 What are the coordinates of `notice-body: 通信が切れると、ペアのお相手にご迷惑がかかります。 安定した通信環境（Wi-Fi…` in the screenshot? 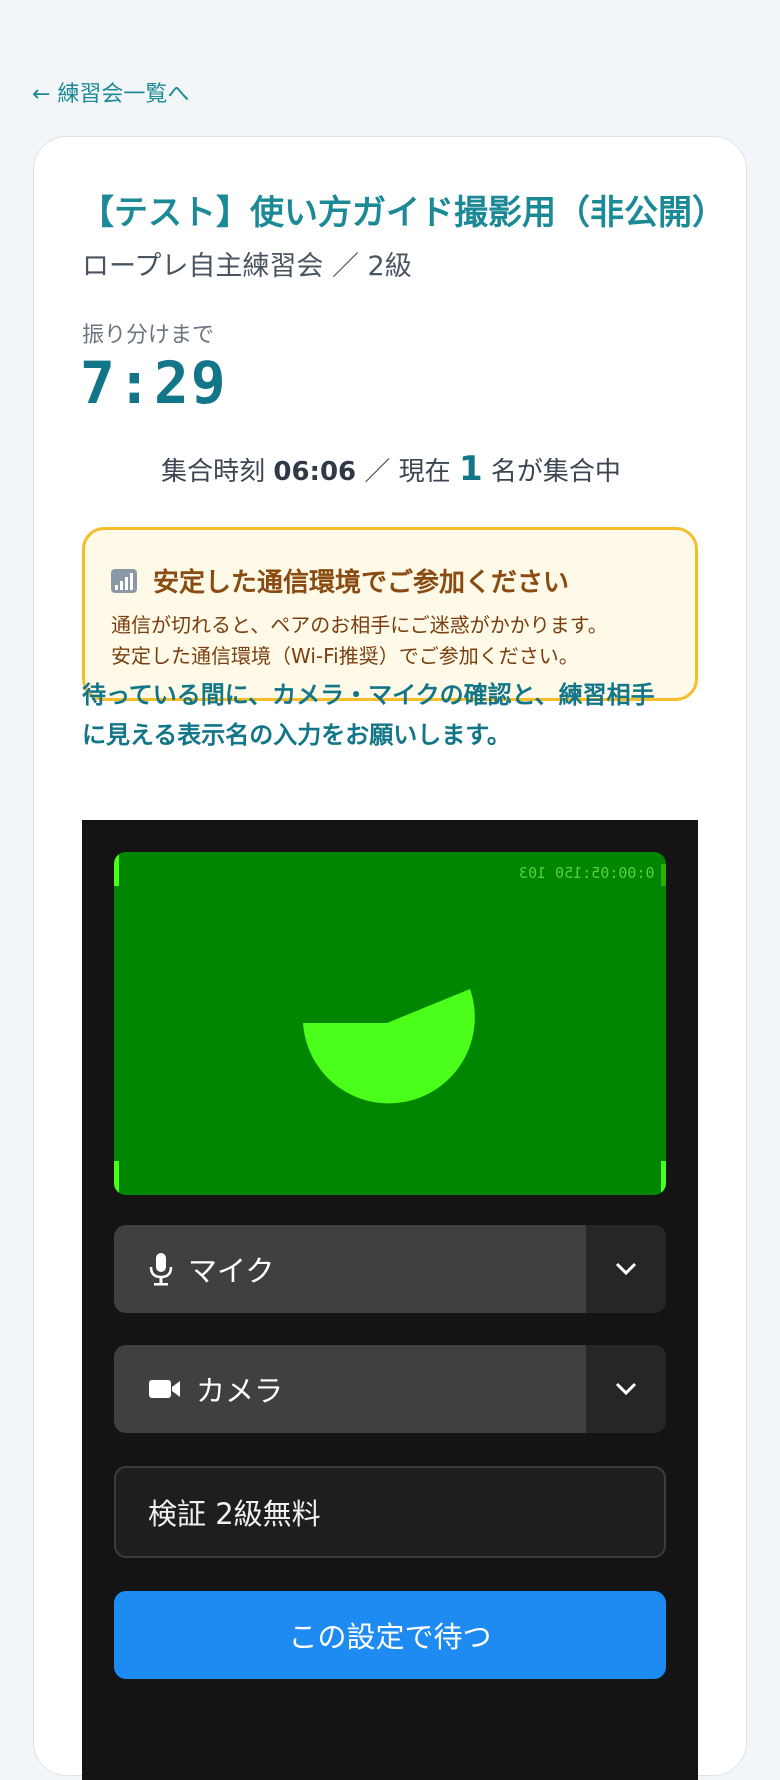 It's located at (396, 641).